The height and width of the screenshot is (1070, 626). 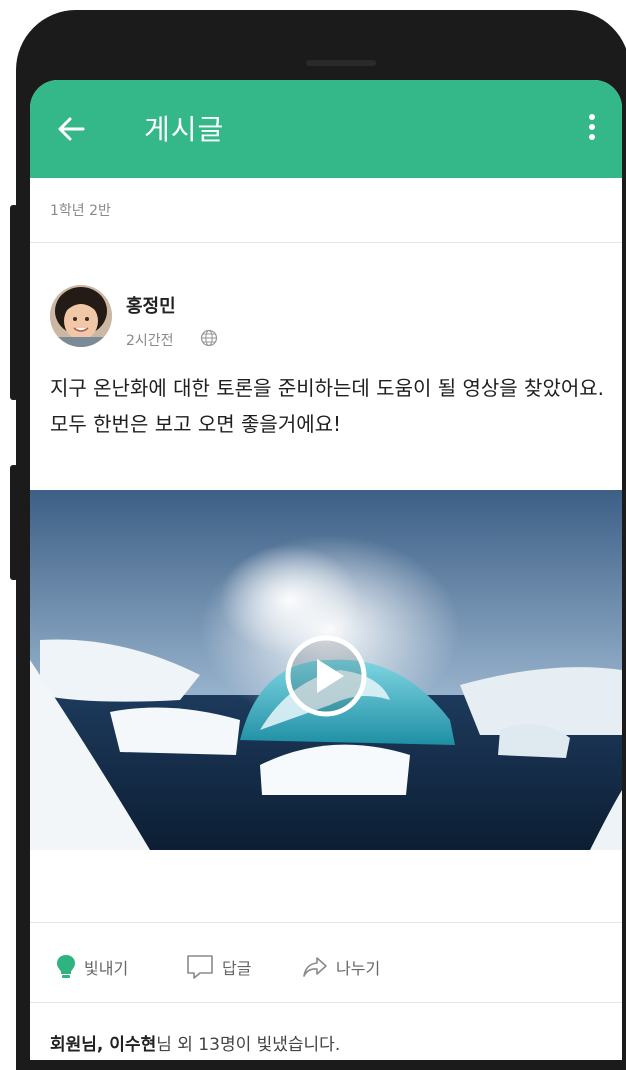 I want to click on group-bar: 1학년 2반, so click(x=326, y=210).